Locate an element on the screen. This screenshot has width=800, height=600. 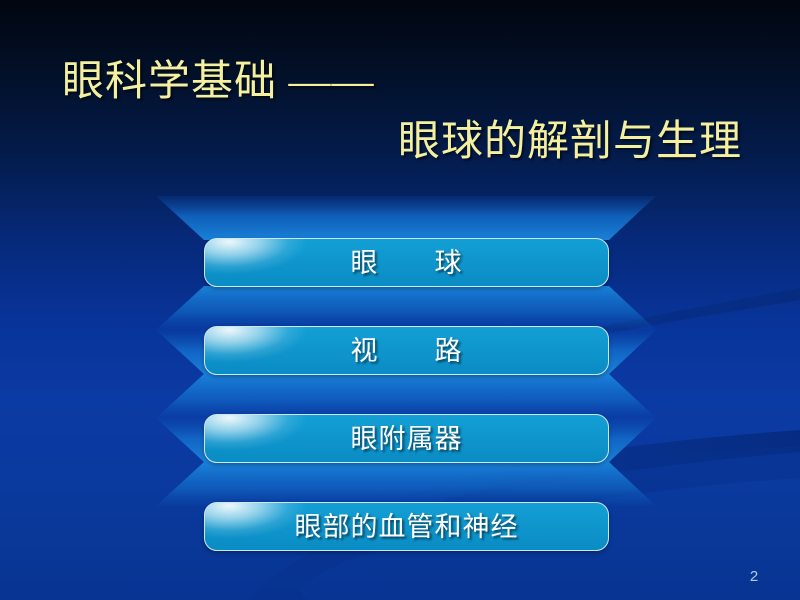
menu-button-ocular-adnexa: 眼附属器 is located at coordinates (406, 438).